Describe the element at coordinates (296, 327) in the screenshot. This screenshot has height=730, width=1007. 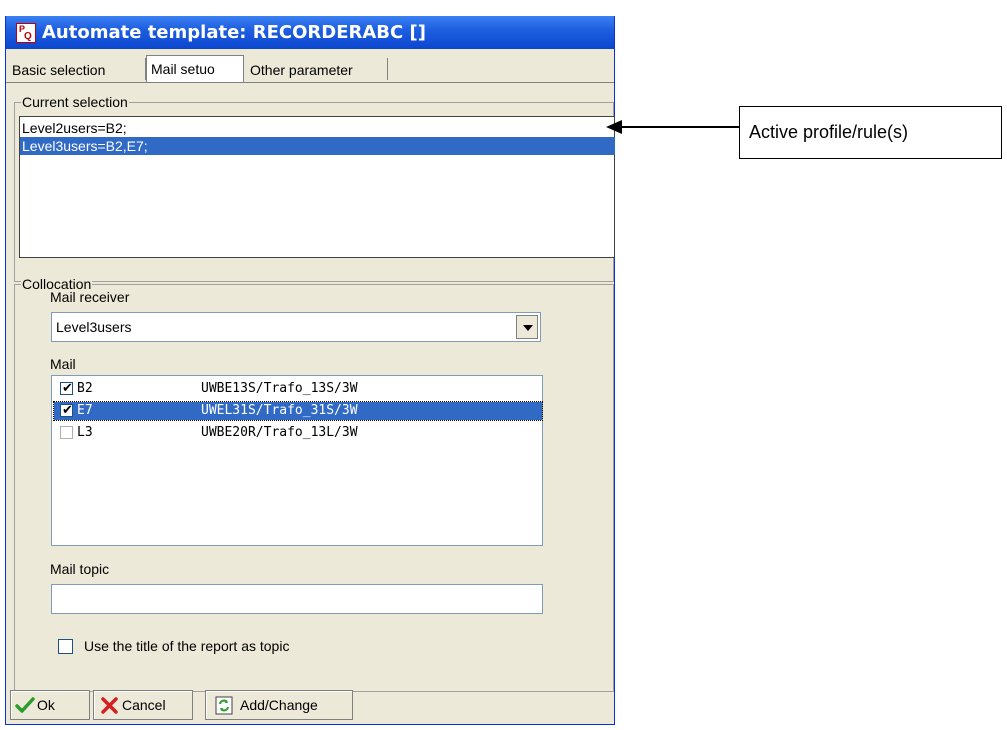
I see `mail-receiver-select: Level3users` at that location.